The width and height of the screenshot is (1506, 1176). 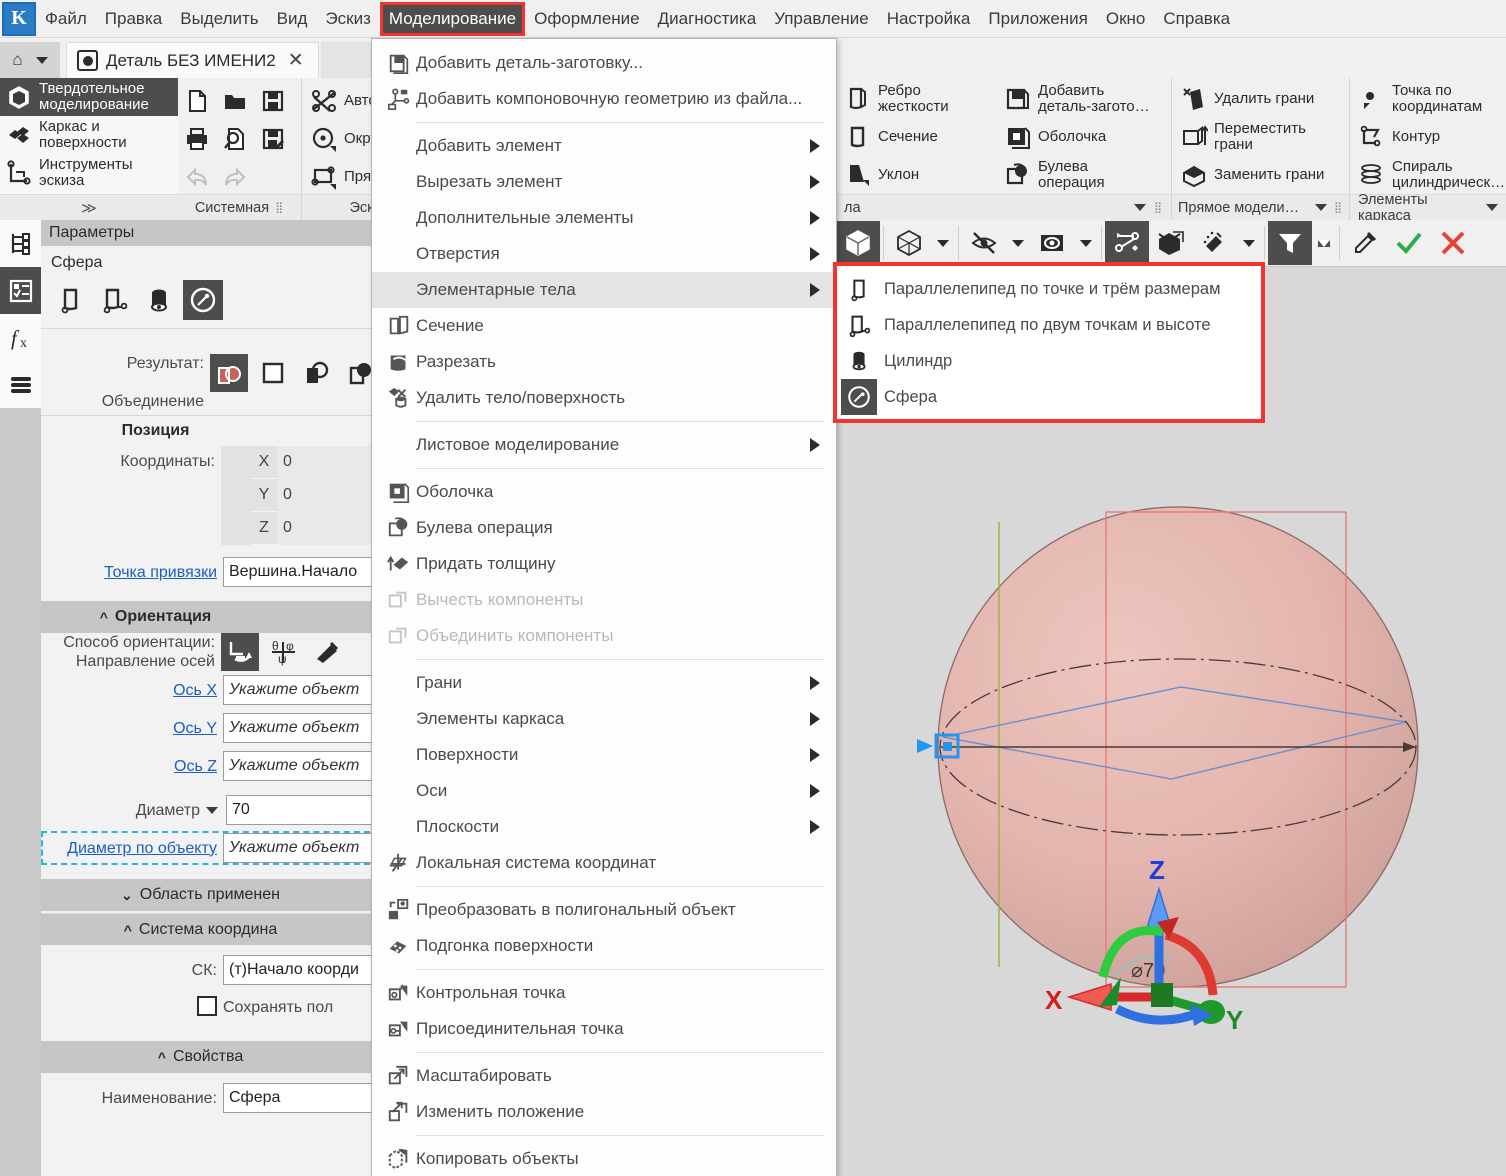 I want to click on menu-item-грани: Грани, so click(x=604, y=683).